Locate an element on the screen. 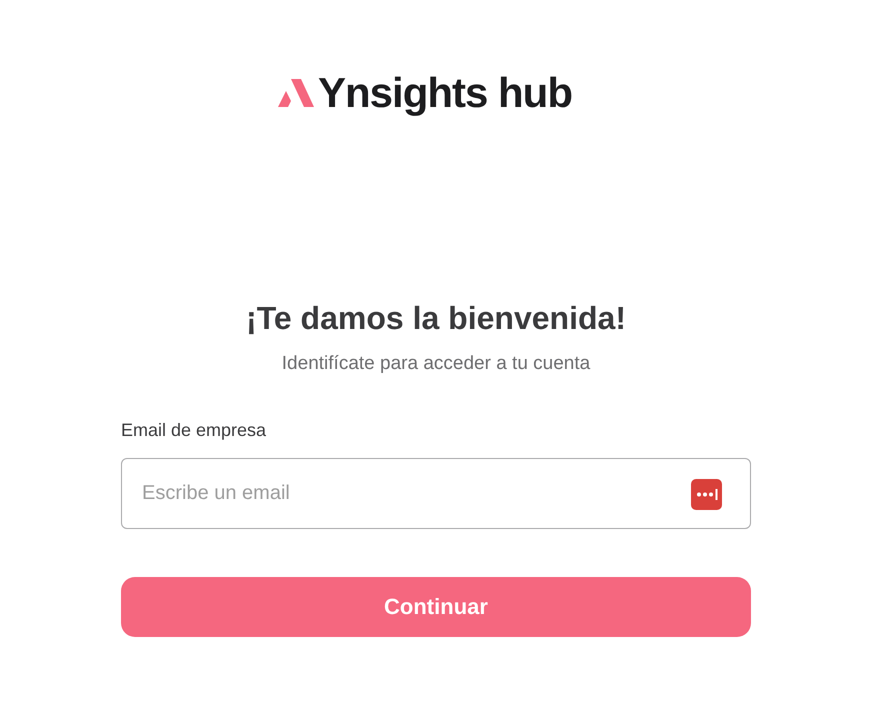  logo-text: Ynsights hub is located at coordinates (445, 93).